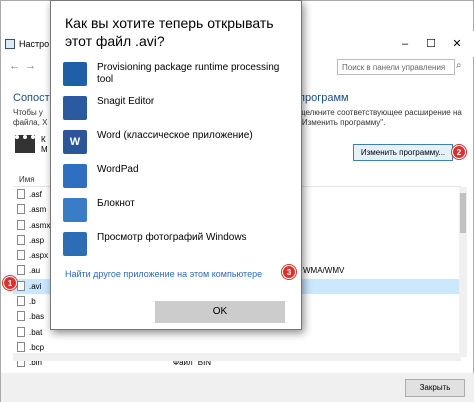  I want to click on snagit-icon, so click(75, 108).